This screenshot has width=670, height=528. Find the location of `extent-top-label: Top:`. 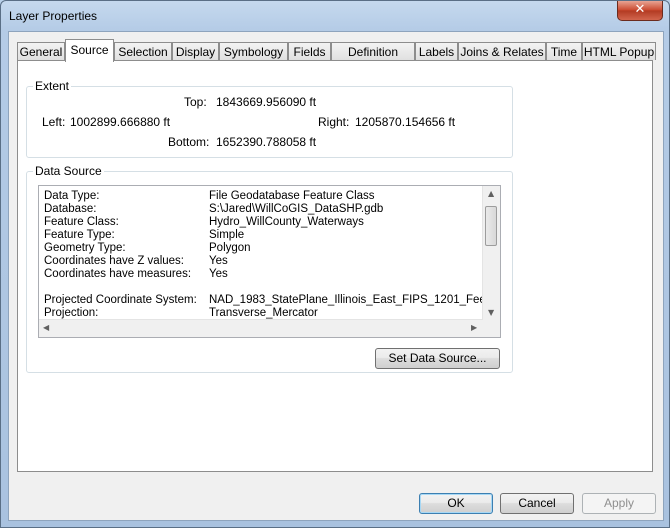

extent-top-label: Top: is located at coordinates (195, 102).